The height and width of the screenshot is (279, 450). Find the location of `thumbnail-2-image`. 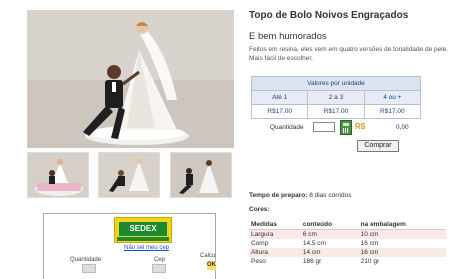

thumbnail-2-image is located at coordinates (129, 175).